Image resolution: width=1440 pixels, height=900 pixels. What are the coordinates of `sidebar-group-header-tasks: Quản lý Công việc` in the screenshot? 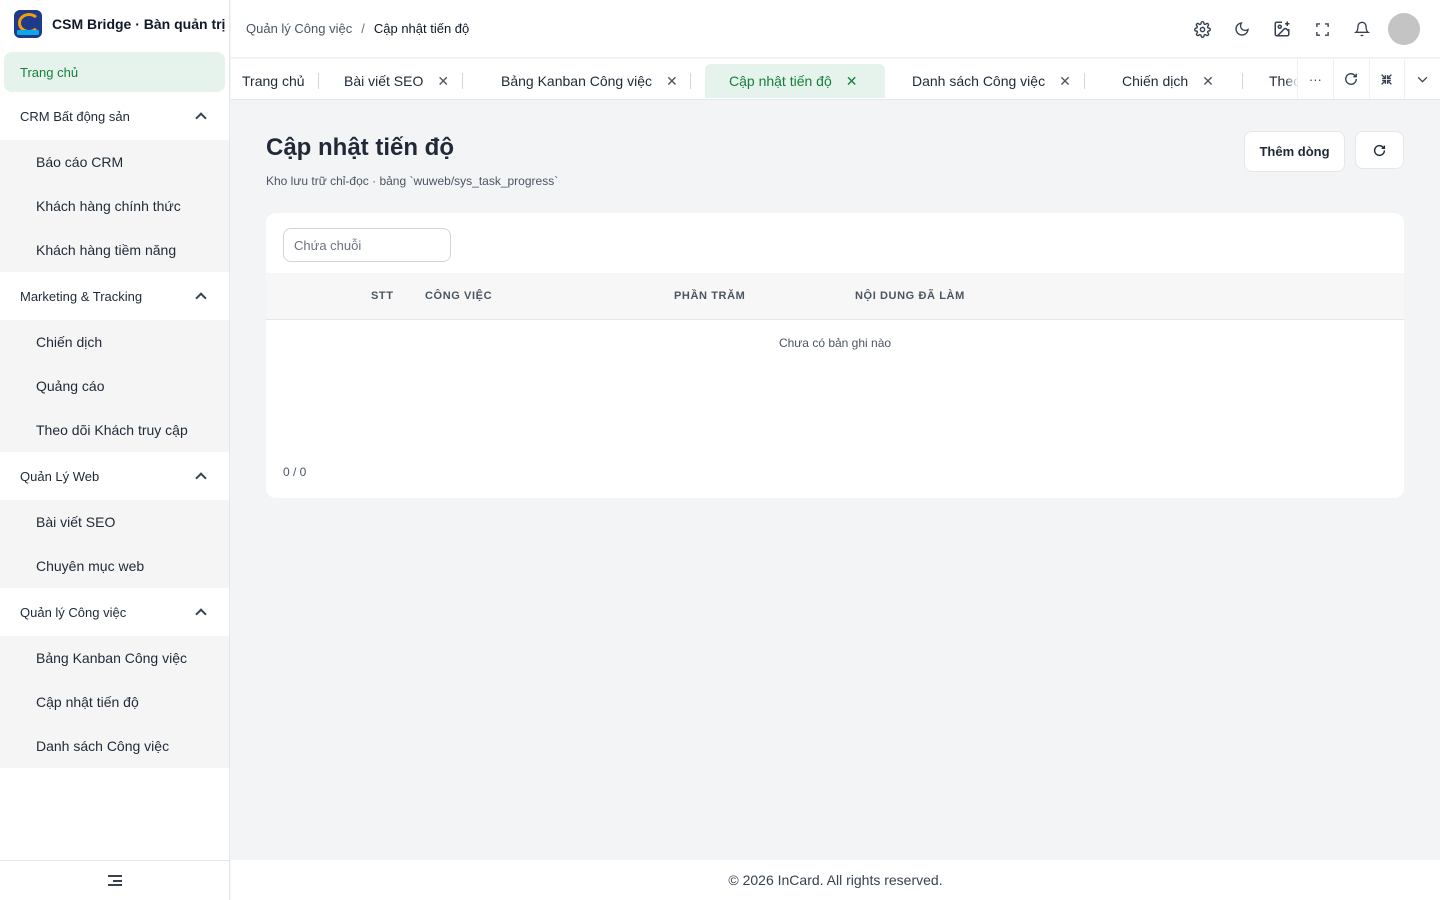 It's located at (114, 612).